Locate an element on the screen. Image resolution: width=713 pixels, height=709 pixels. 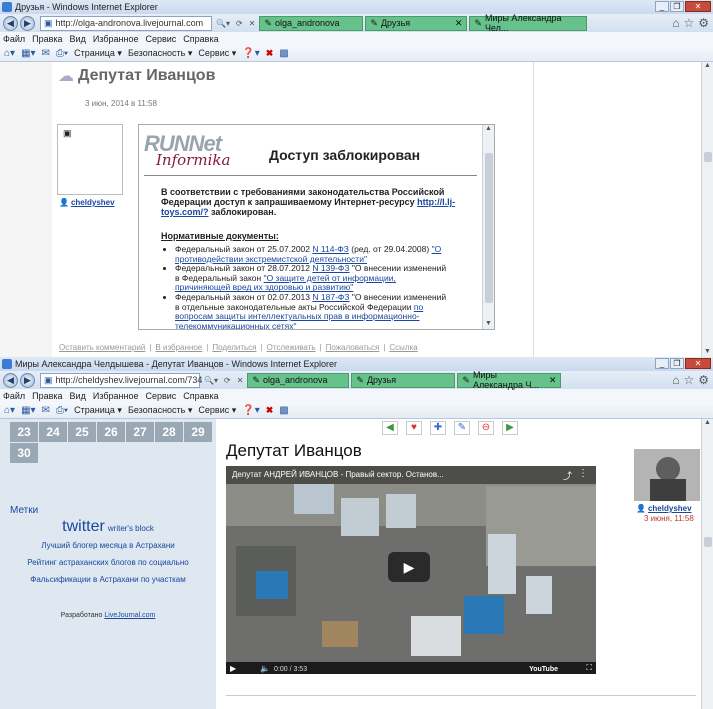
calendar-day: 30 is located at coordinates (24, 453).